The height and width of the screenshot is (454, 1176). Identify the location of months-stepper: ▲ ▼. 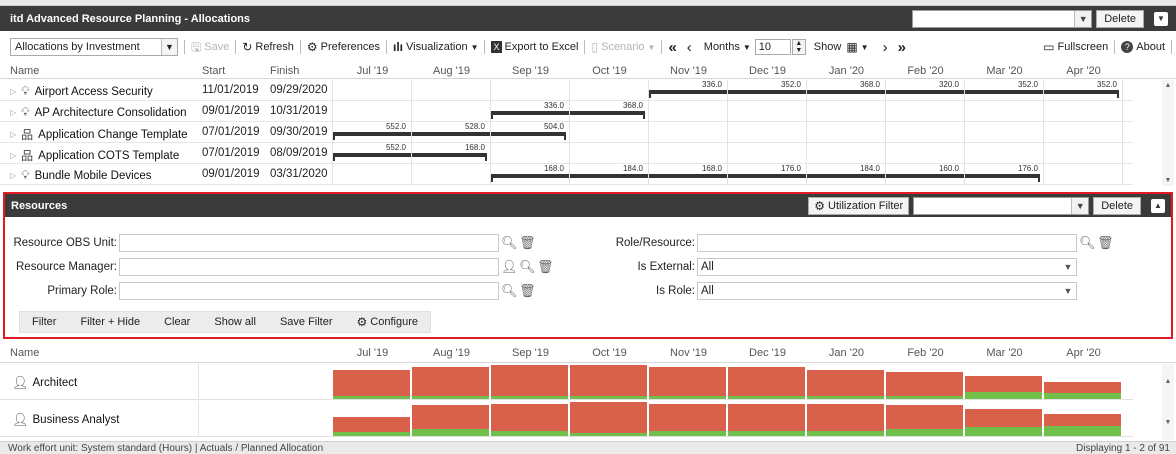
(798, 47).